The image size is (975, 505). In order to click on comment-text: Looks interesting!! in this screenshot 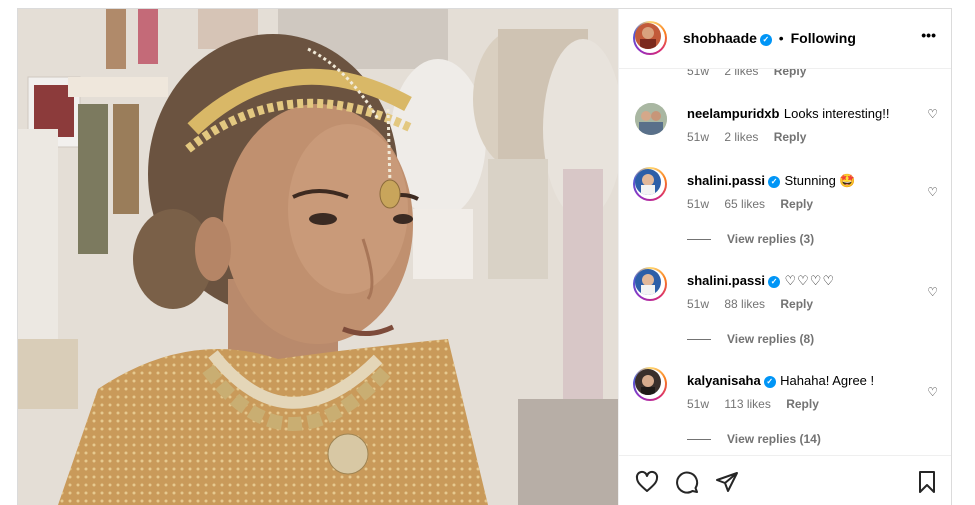, I will do `click(836, 113)`.